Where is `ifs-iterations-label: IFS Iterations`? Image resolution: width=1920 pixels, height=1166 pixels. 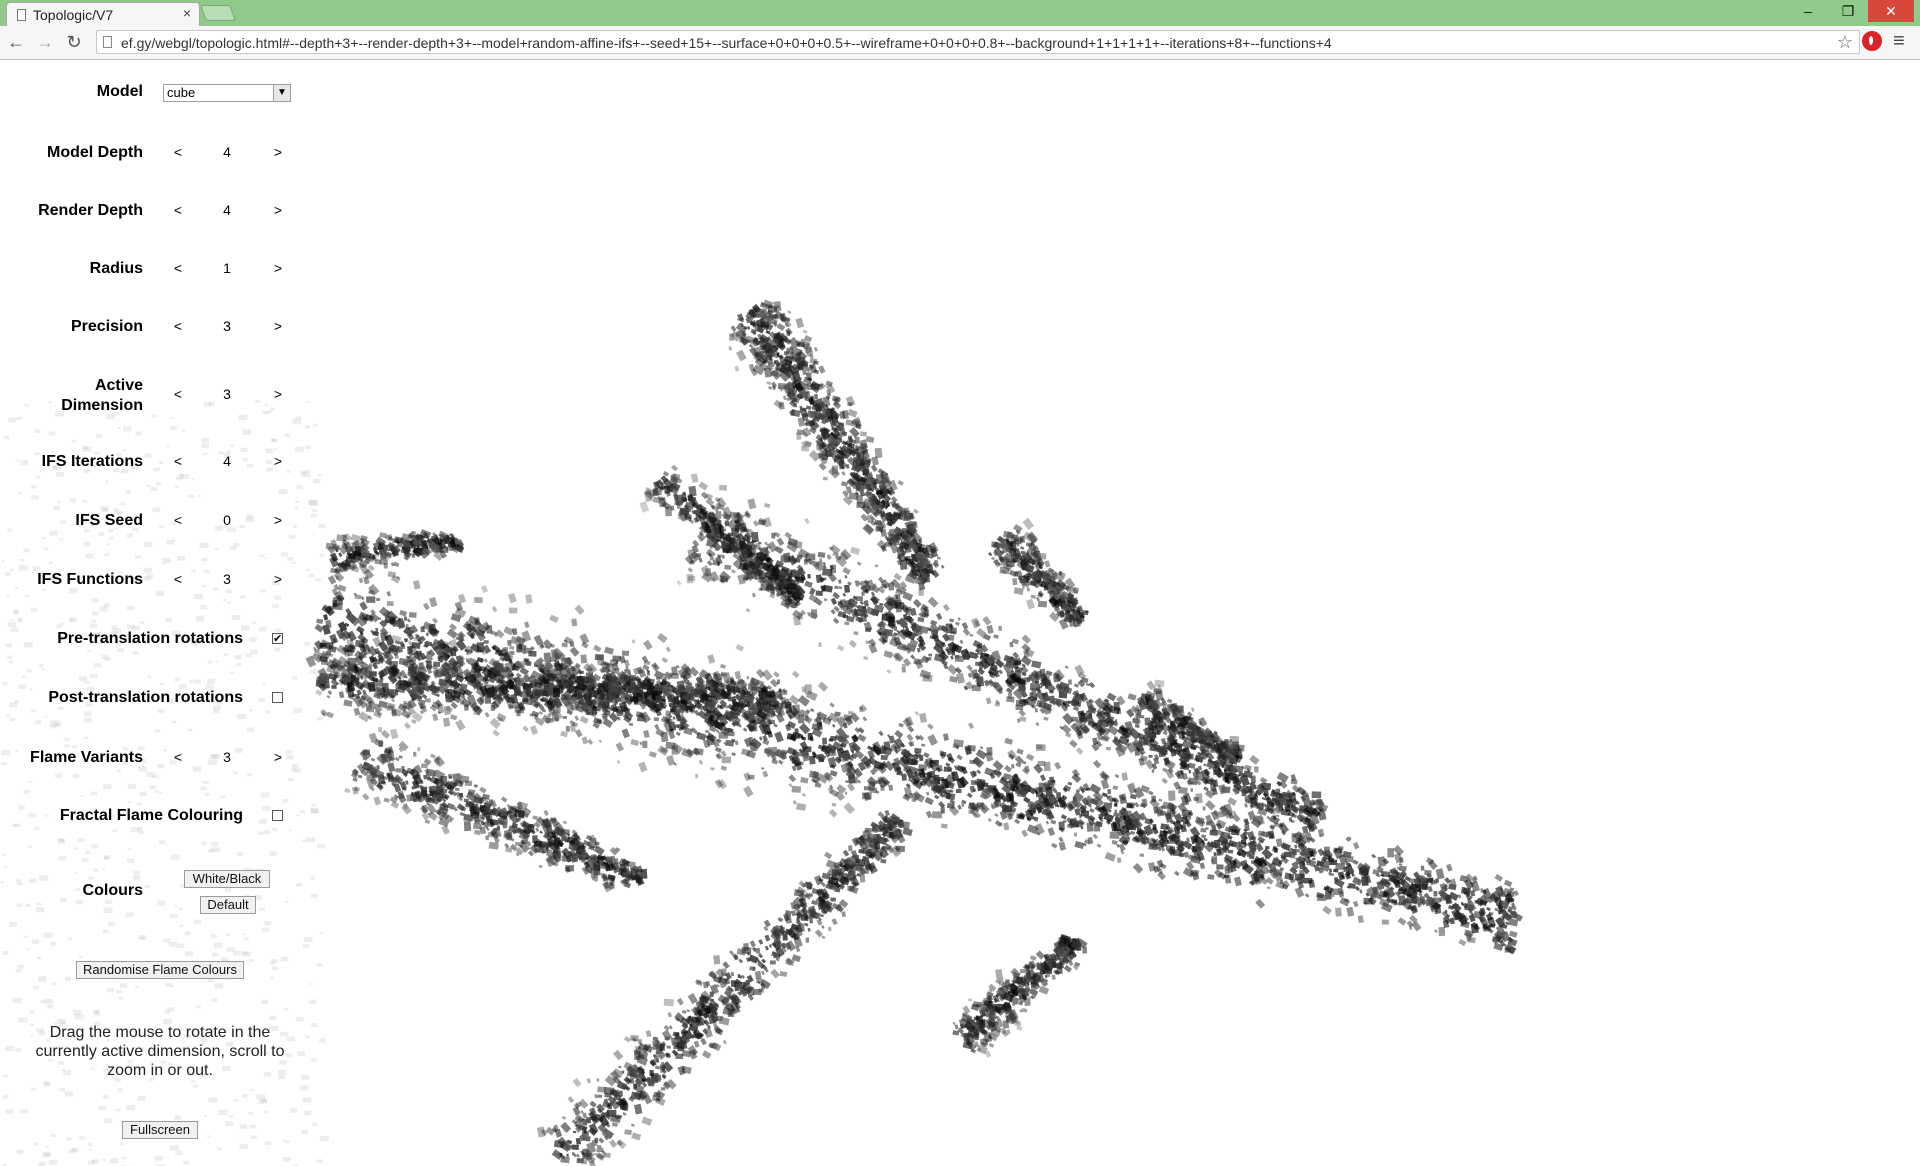
ifs-iterations-label: IFS Iterations is located at coordinates (92, 461).